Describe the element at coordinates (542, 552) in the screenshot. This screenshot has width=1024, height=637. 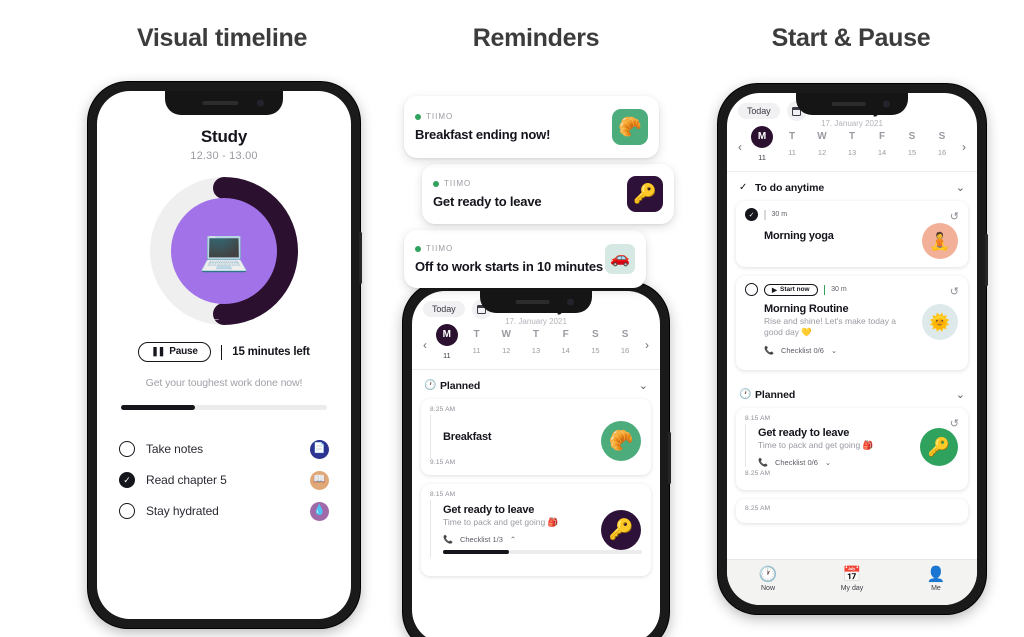
I see `checklist-progress-bar` at that location.